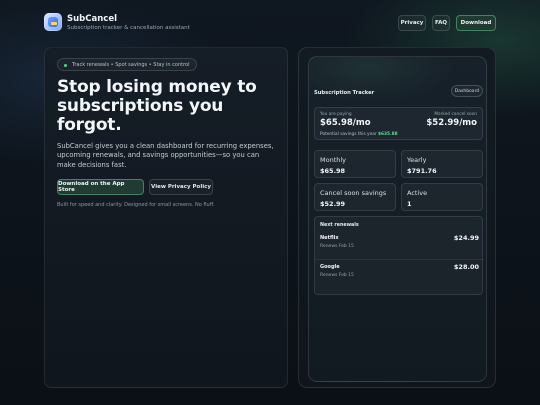 The image size is (540, 405). I want to click on stat-label: Yearly, so click(417, 160).